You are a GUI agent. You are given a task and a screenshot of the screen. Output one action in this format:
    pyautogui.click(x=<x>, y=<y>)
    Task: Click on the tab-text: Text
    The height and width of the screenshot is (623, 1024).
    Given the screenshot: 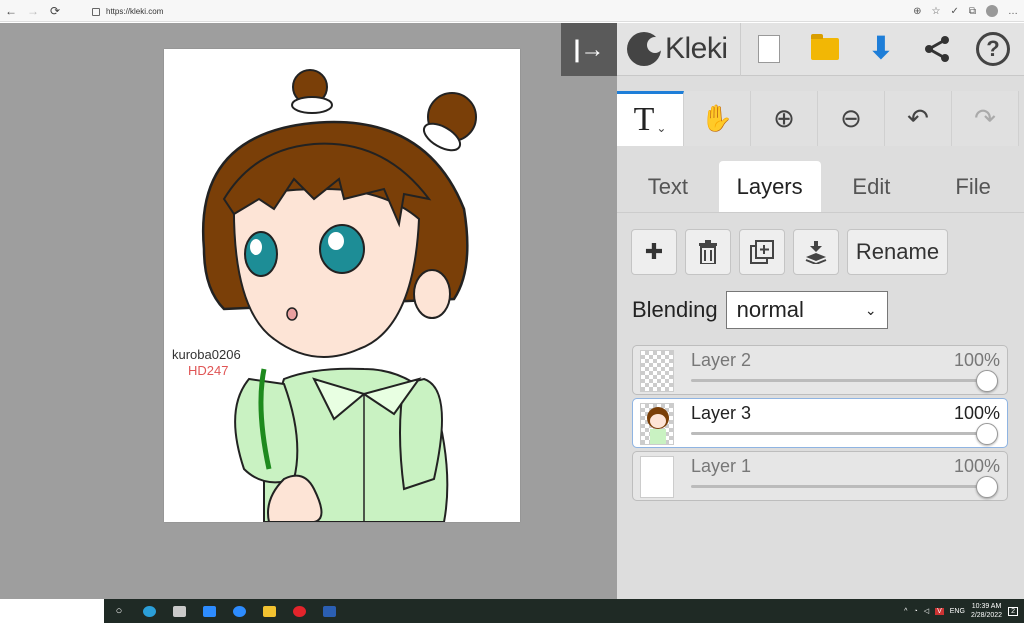 What is the action you would take?
    pyautogui.click(x=668, y=186)
    